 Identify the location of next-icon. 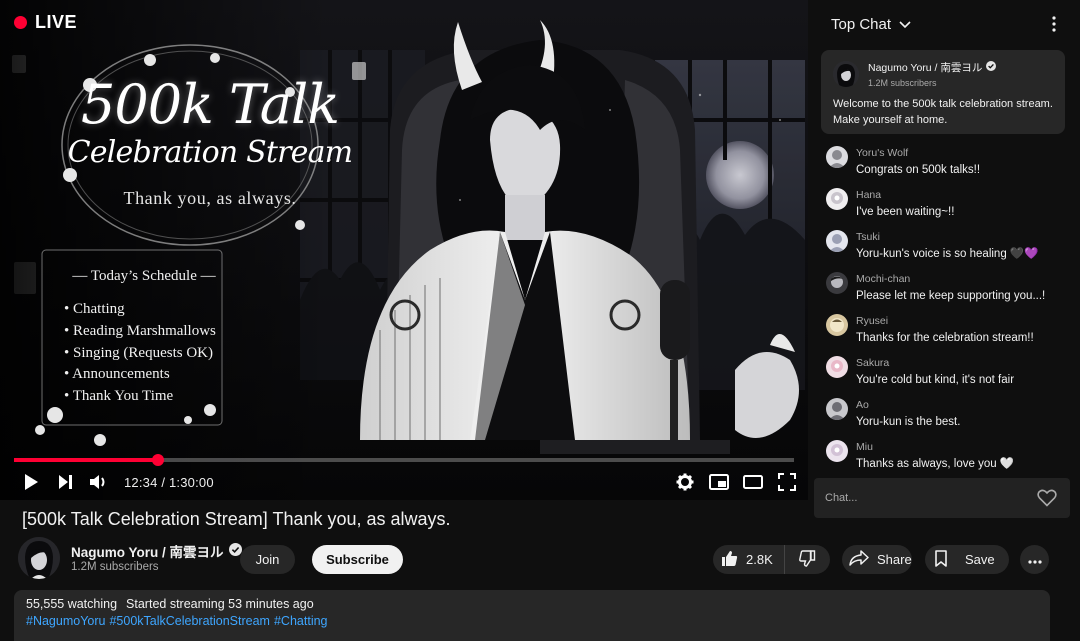
(65, 482).